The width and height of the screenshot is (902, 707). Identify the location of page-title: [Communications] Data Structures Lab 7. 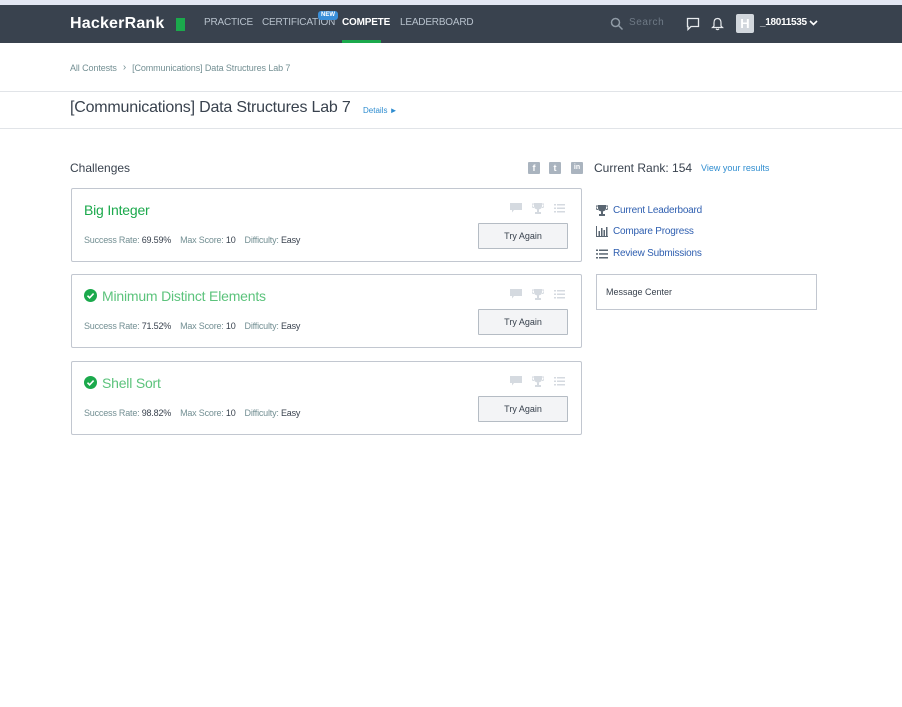
(210, 107).